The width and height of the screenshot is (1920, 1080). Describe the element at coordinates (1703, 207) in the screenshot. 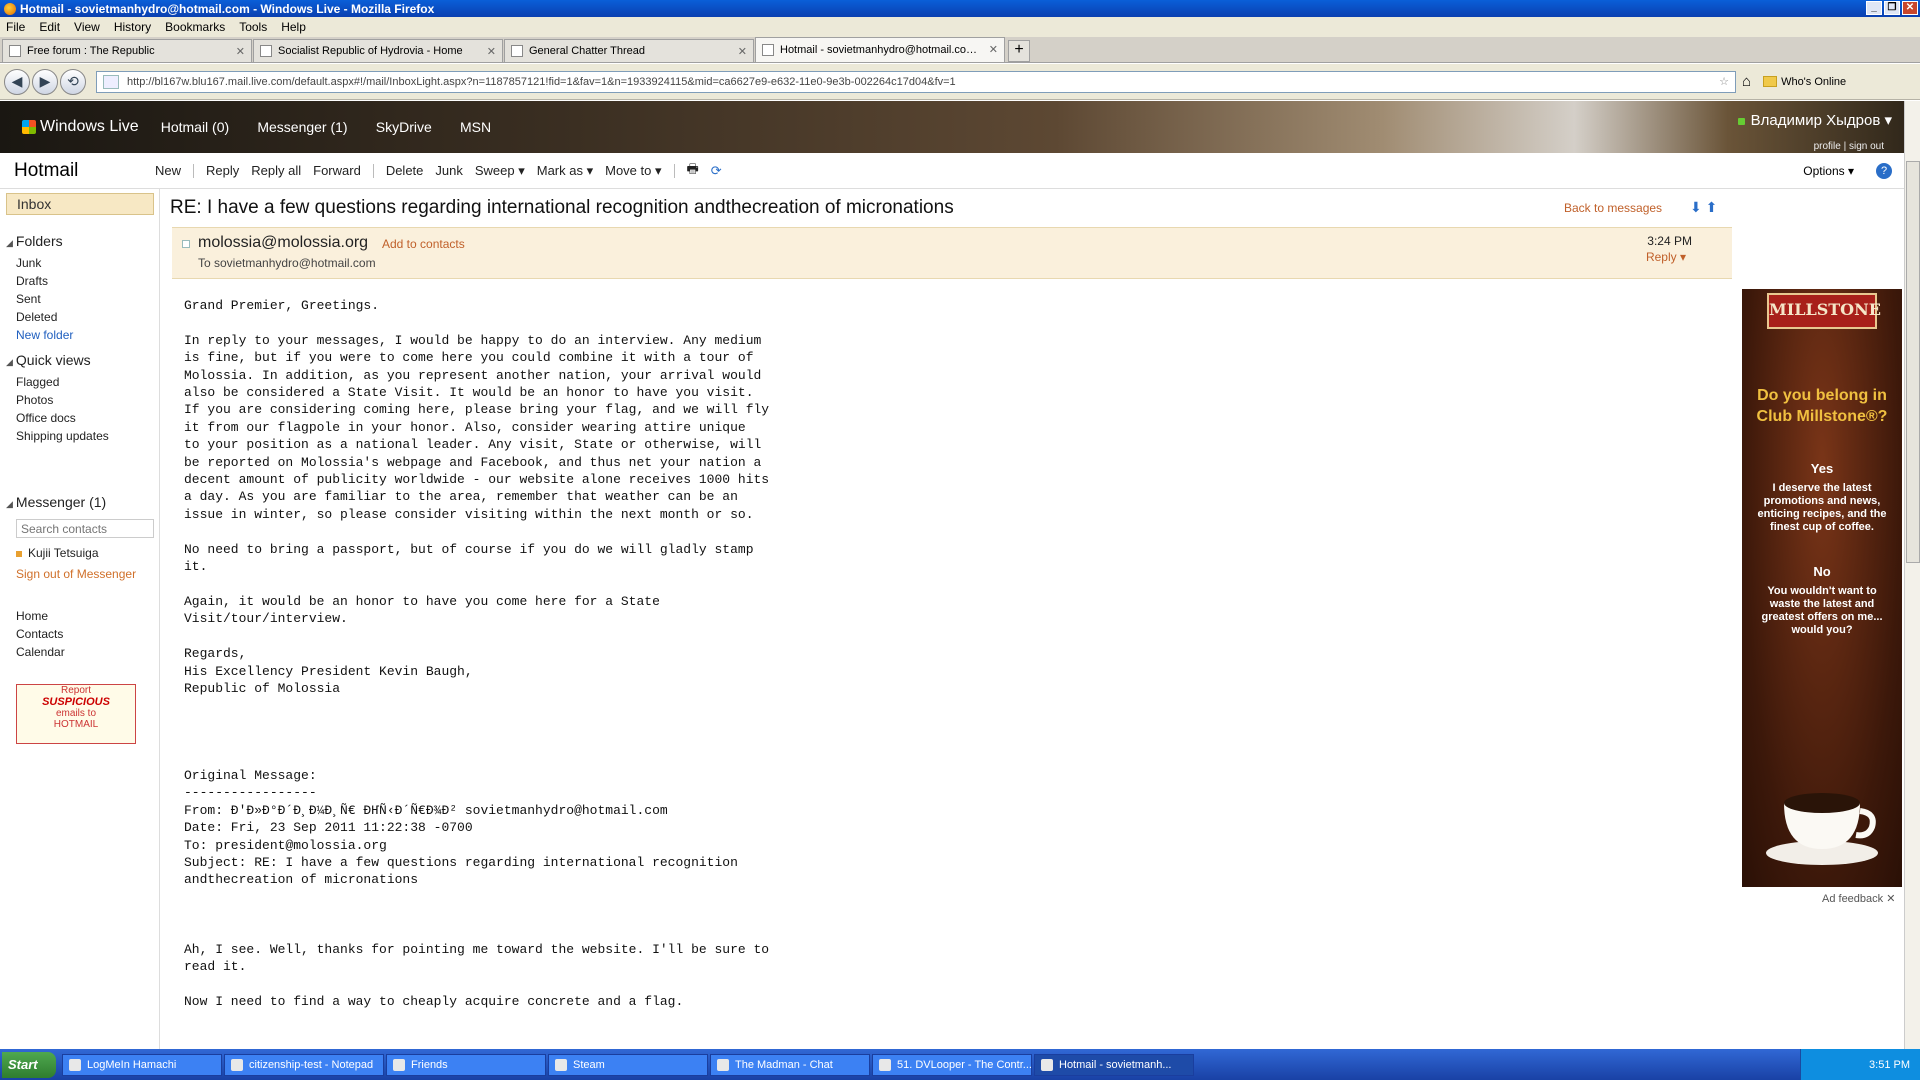

I see `next-prev-message-icon: ⬇ ⬆` at that location.